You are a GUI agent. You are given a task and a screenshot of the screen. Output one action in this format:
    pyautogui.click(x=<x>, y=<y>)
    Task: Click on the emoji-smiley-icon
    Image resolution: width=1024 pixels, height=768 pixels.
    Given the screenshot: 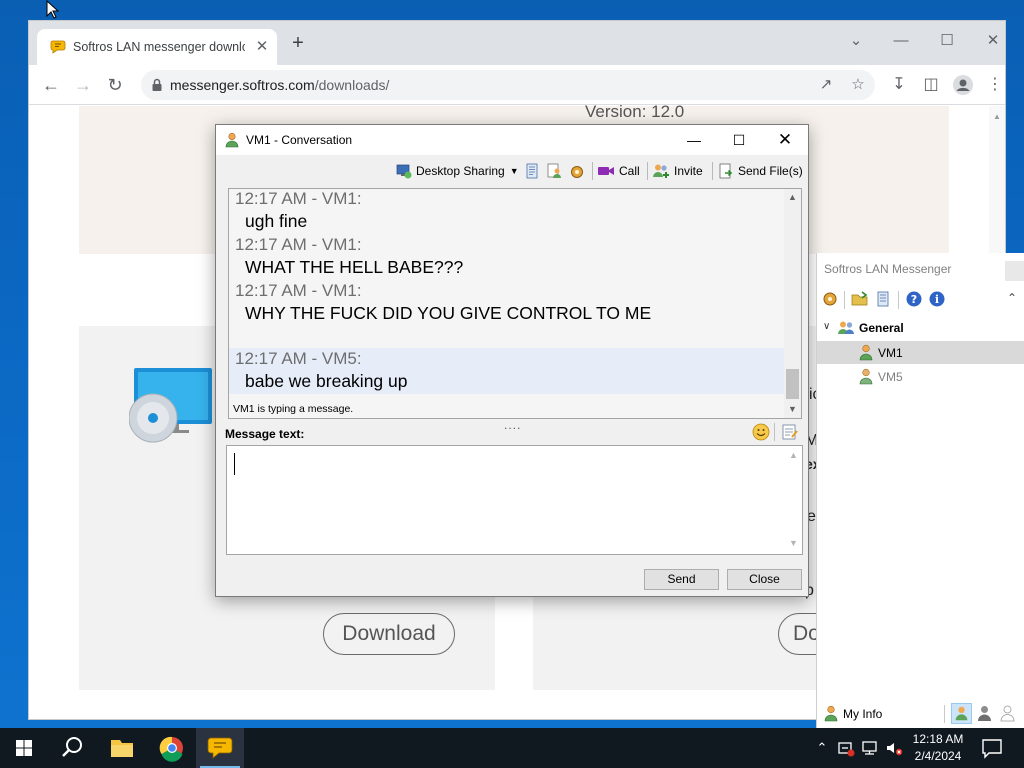 What is the action you would take?
    pyautogui.click(x=761, y=432)
    